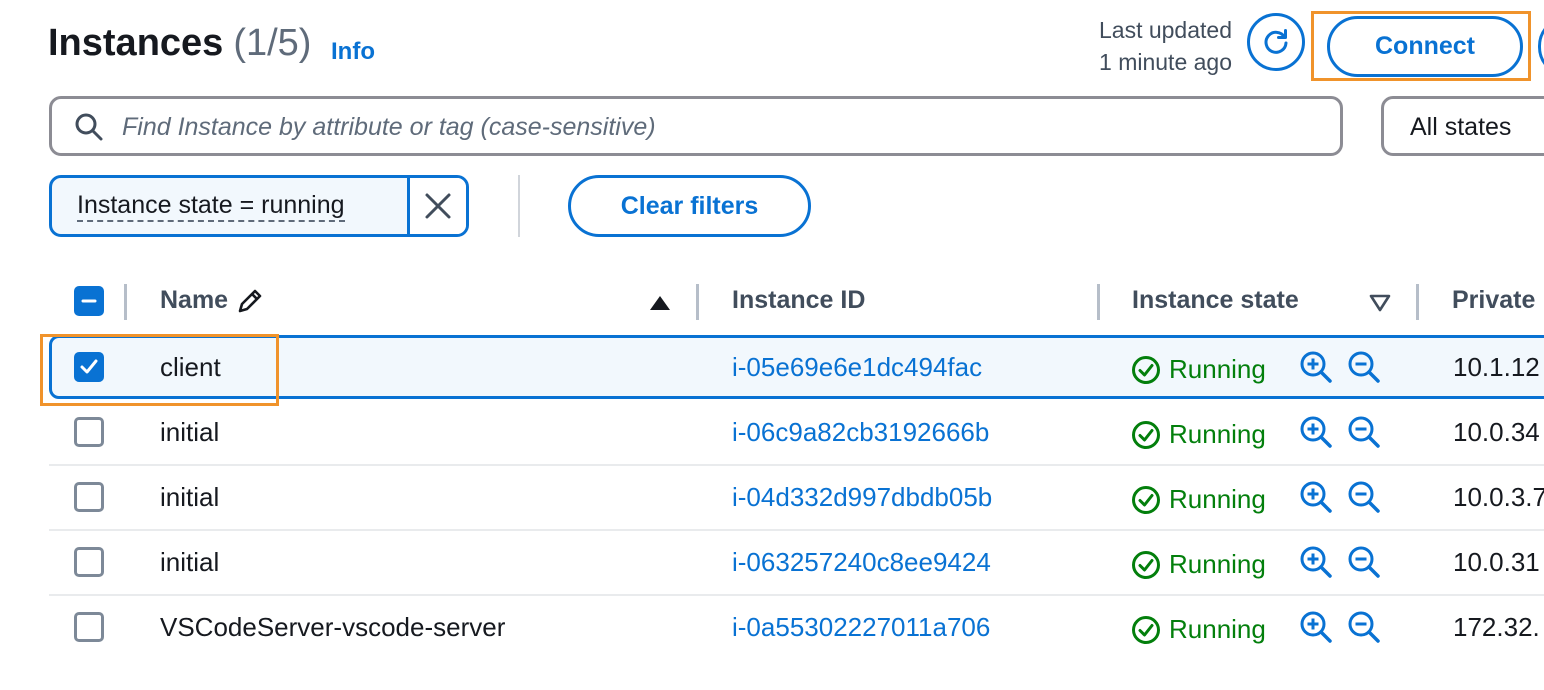 The image size is (1544, 690). Describe the element at coordinates (860, 432) in the screenshot. I see `instance-id-link: i-06c9a82cb3192666b` at that location.